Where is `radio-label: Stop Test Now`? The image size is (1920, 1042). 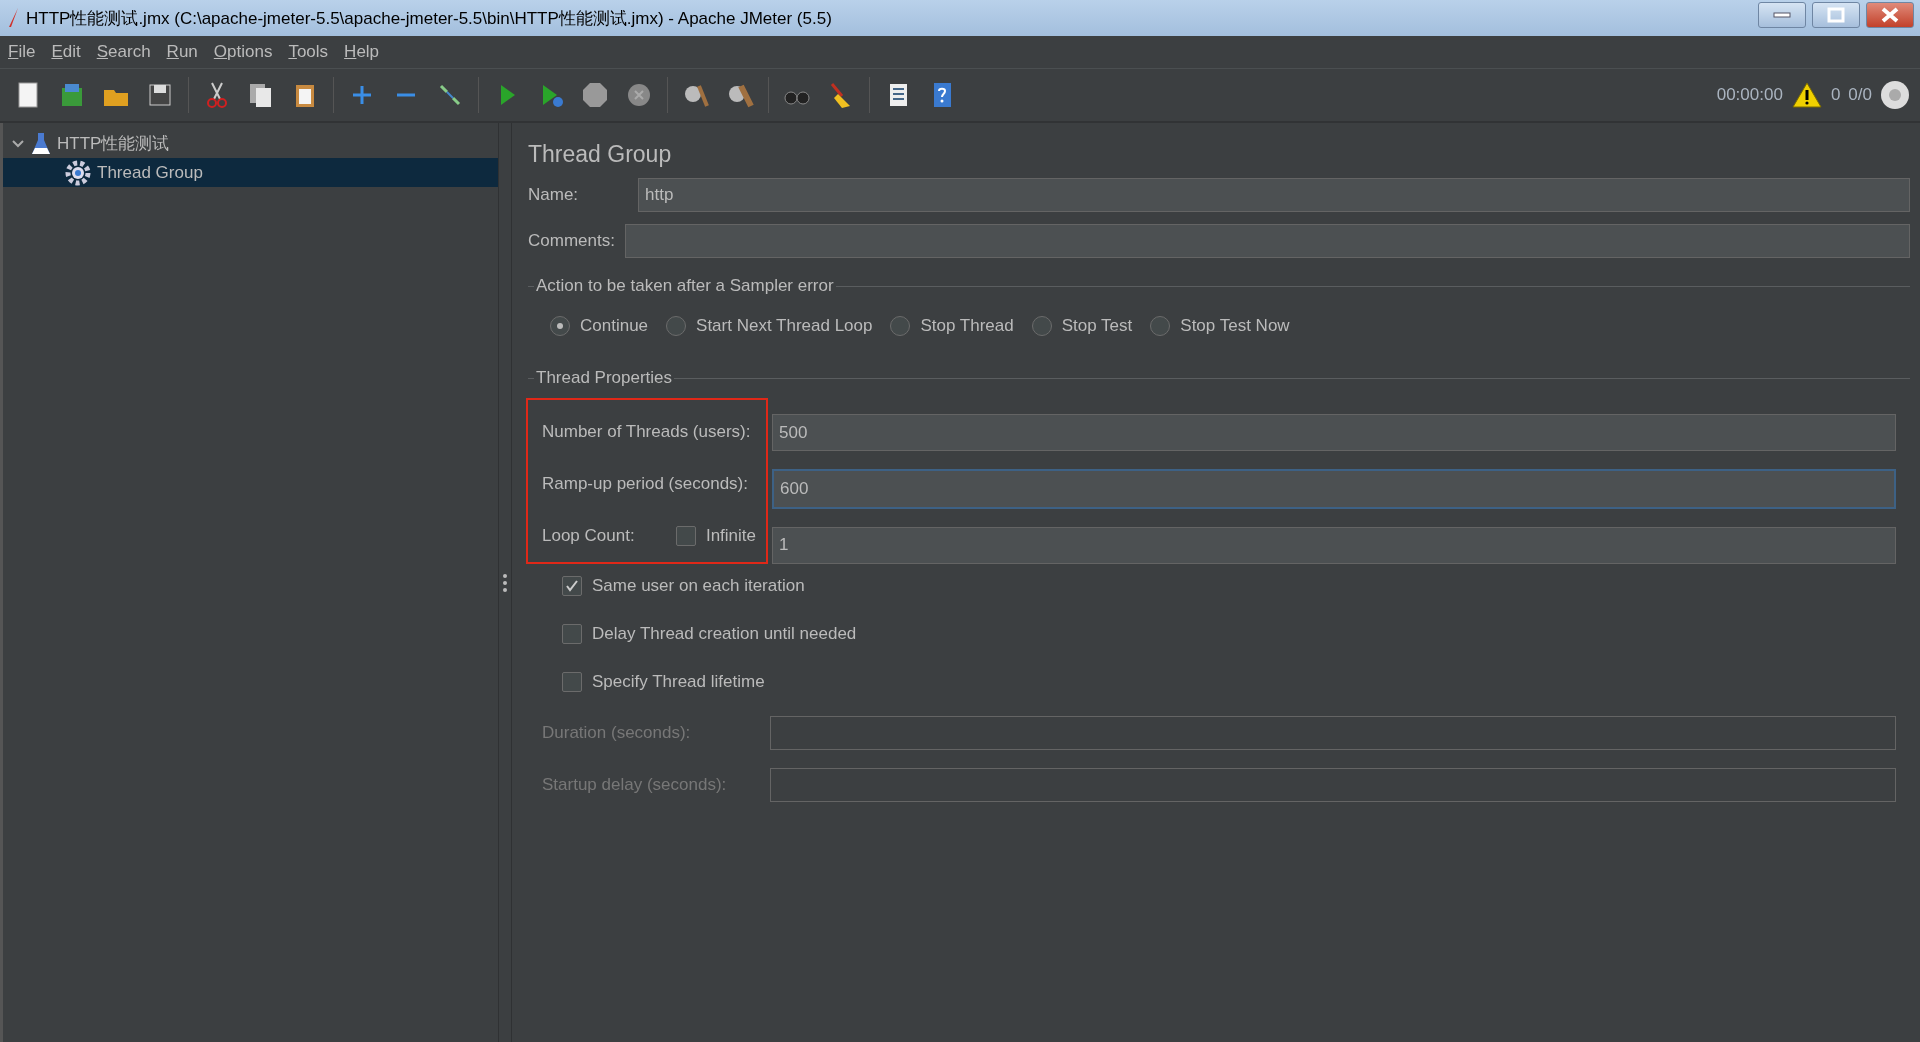 radio-label: Stop Test Now is located at coordinates (1235, 326).